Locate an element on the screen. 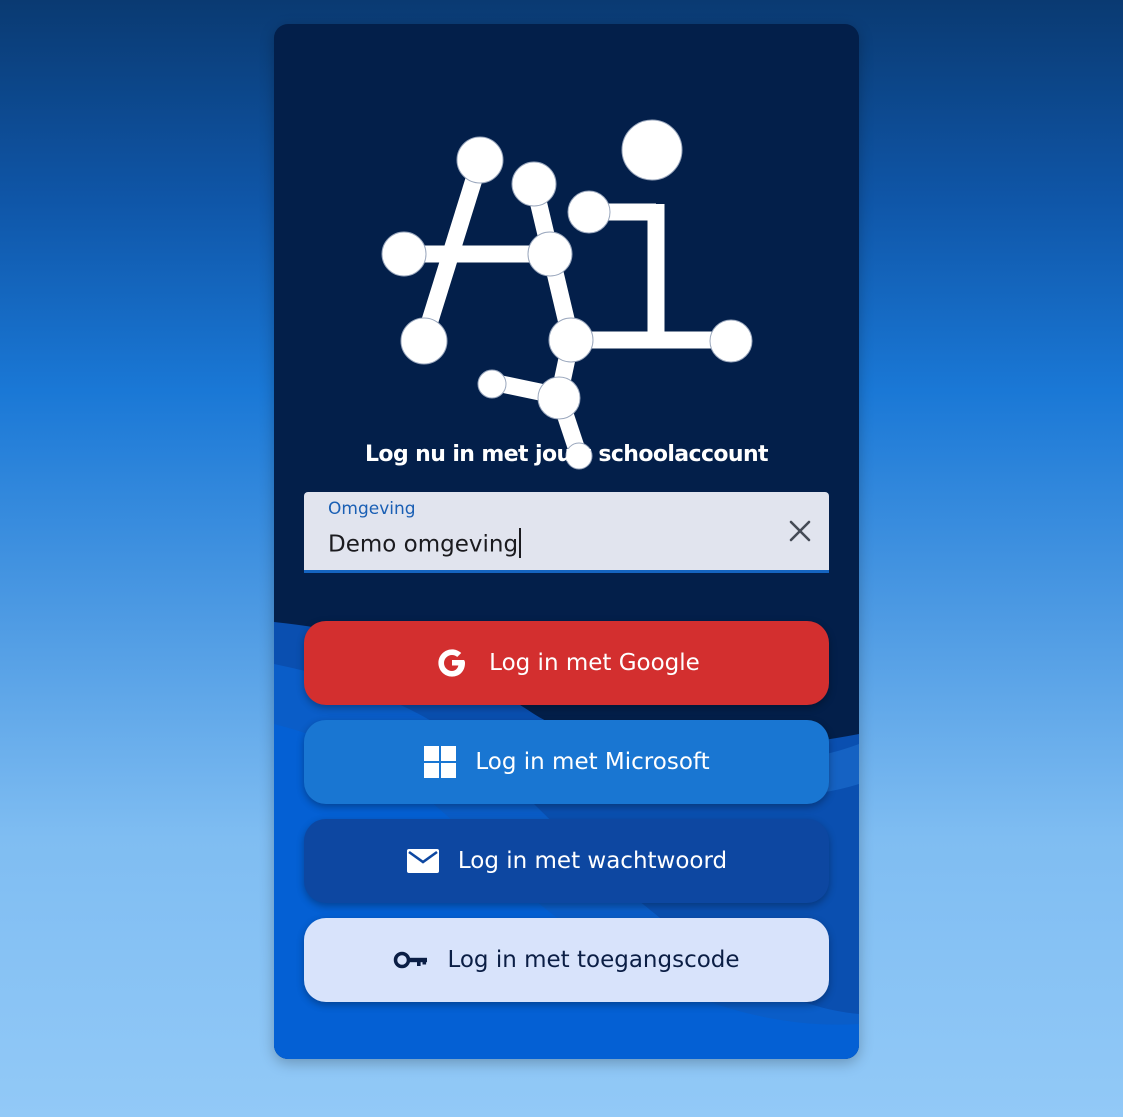 This screenshot has height=1117, width=1123. environment-value: Demo omgeving is located at coordinates (423, 544).